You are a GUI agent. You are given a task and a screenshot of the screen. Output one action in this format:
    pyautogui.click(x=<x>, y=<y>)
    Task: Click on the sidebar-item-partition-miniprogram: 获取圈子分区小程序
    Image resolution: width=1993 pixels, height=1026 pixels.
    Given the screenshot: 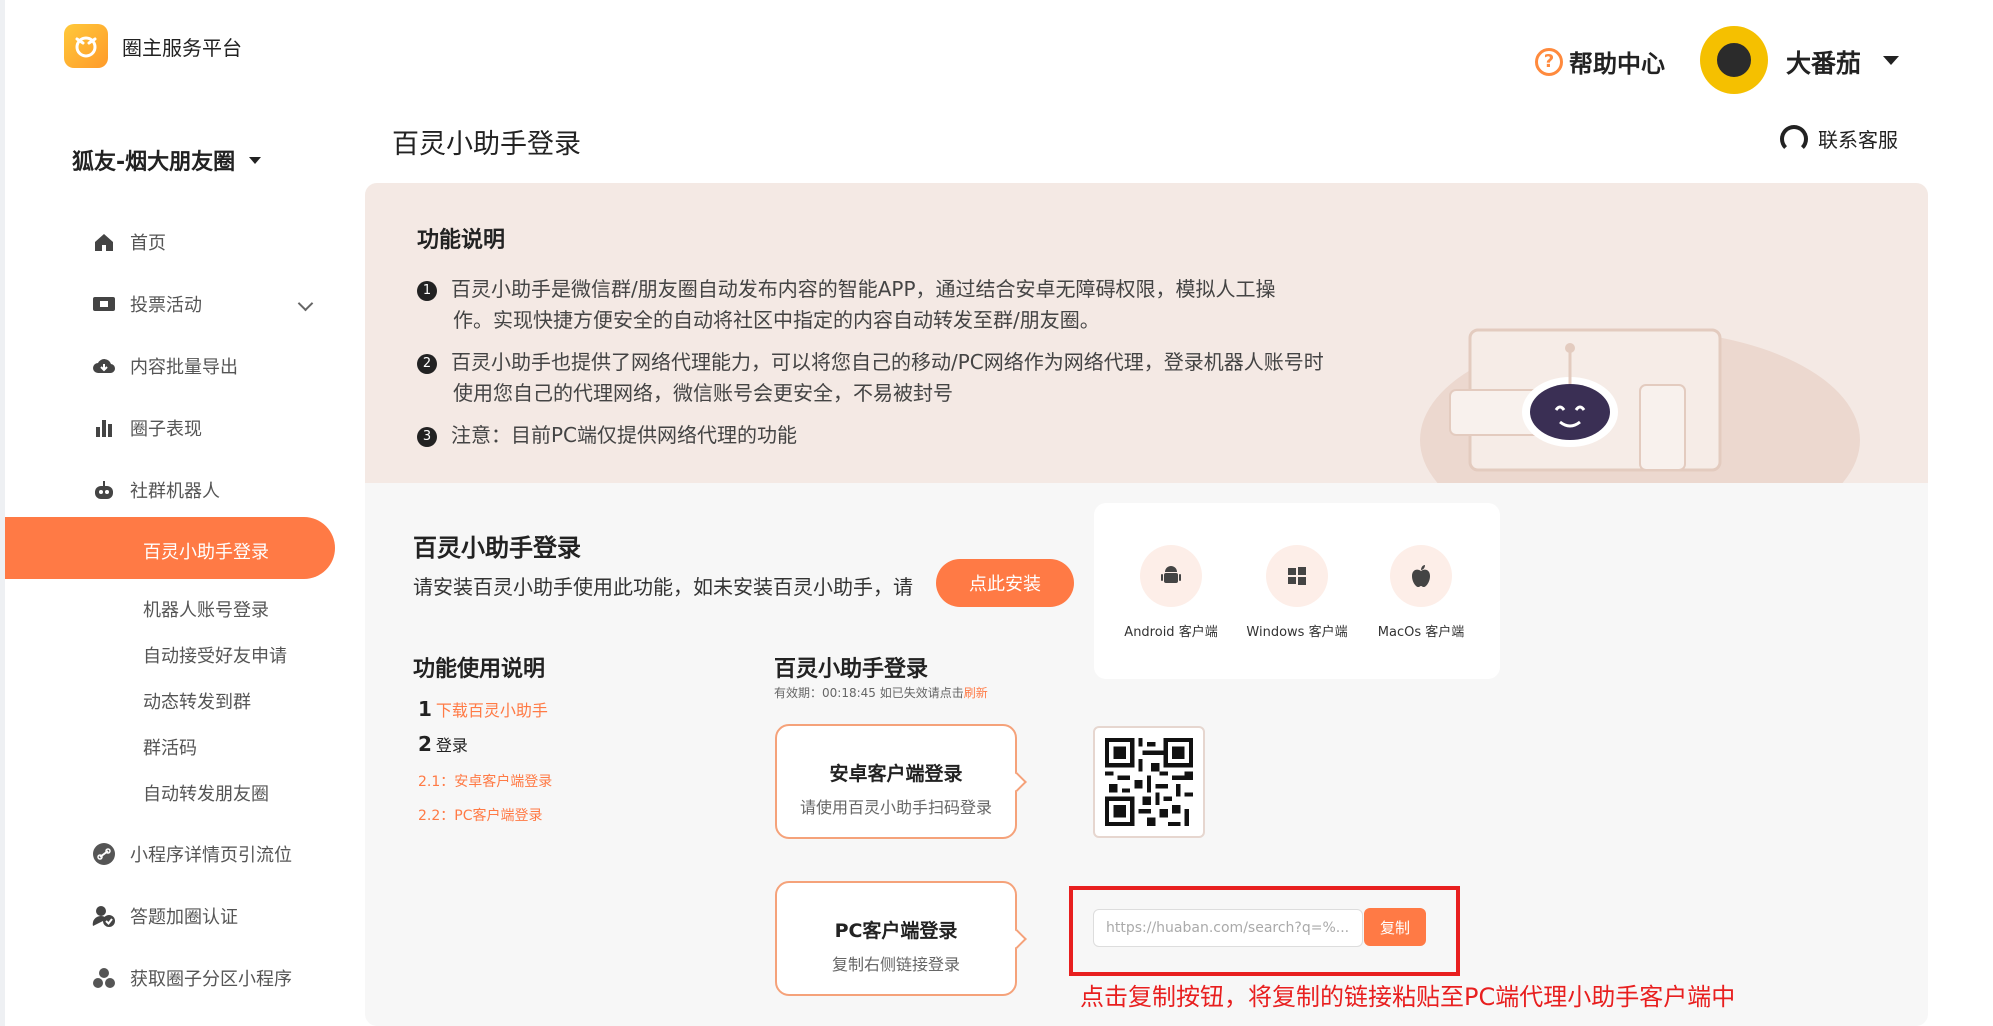 What is the action you would take?
    pyautogui.click(x=192, y=978)
    